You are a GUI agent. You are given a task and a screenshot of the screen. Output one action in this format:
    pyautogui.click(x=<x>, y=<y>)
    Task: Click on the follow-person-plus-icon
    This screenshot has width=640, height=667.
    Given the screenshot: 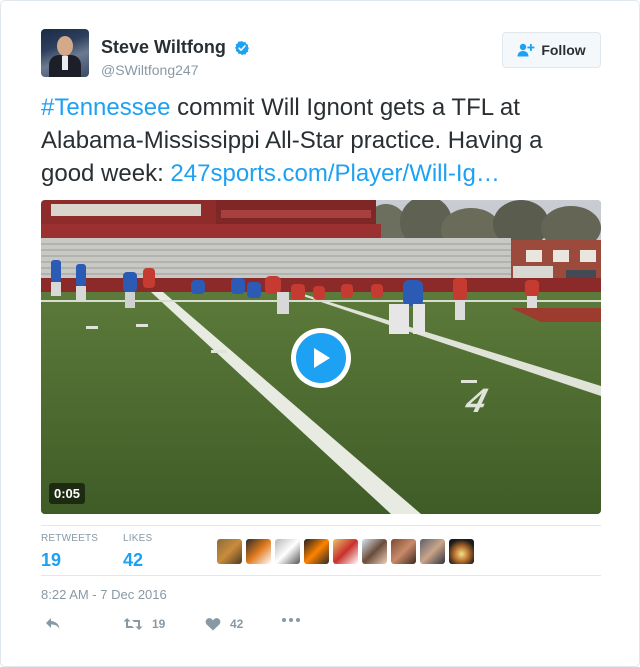 What is the action you would take?
    pyautogui.click(x=526, y=50)
    